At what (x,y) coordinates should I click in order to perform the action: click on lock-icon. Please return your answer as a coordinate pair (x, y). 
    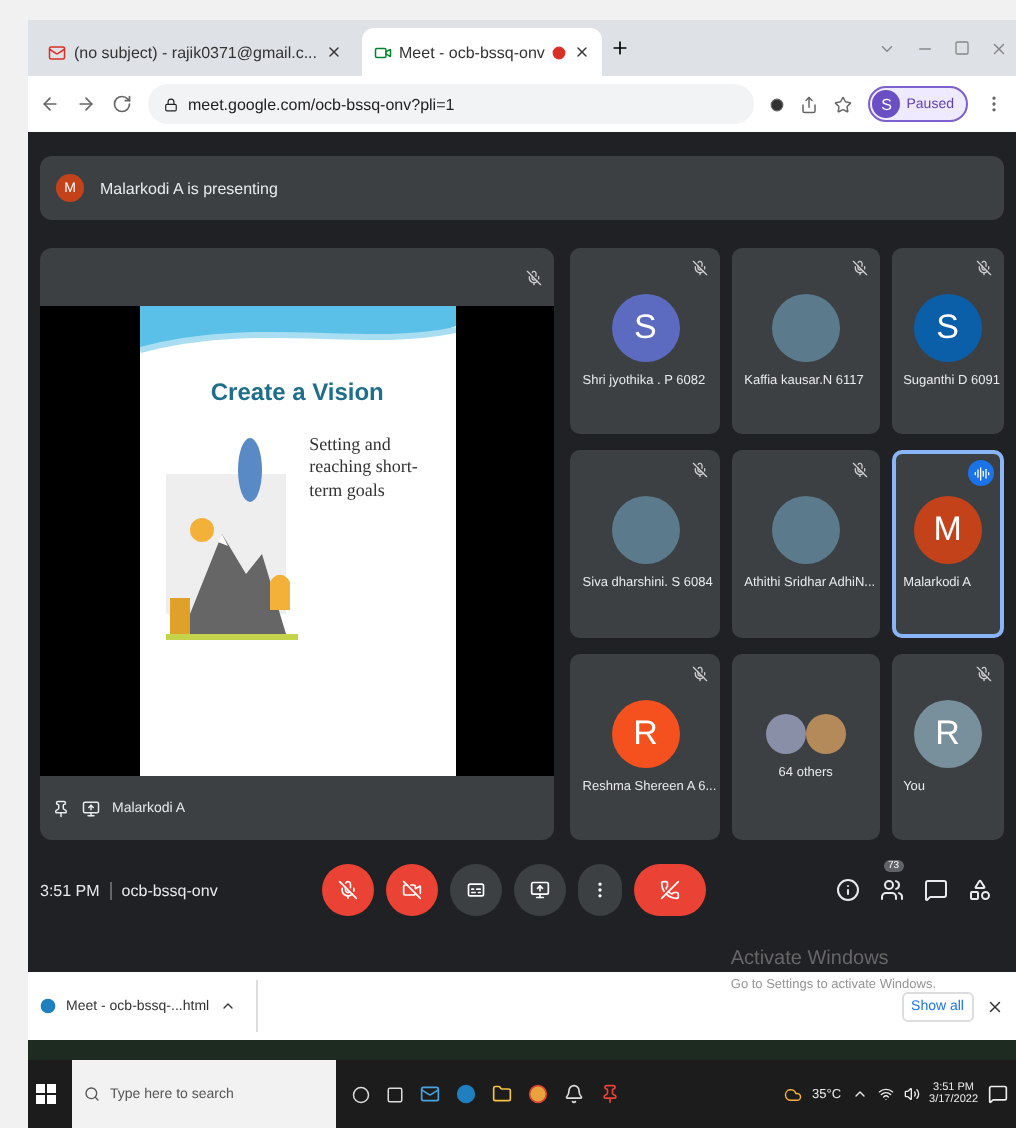
    Looking at the image, I should click on (171, 104).